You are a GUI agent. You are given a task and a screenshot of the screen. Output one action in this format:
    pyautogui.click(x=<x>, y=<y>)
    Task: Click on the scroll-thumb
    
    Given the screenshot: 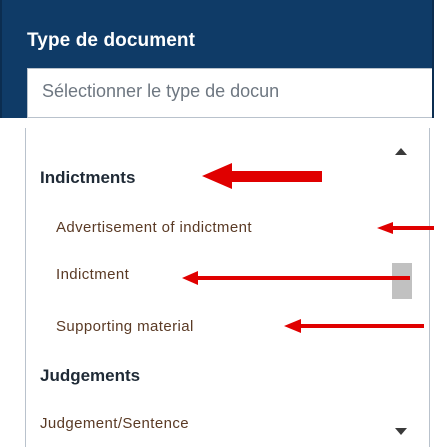 What is the action you would take?
    pyautogui.click(x=402, y=281)
    